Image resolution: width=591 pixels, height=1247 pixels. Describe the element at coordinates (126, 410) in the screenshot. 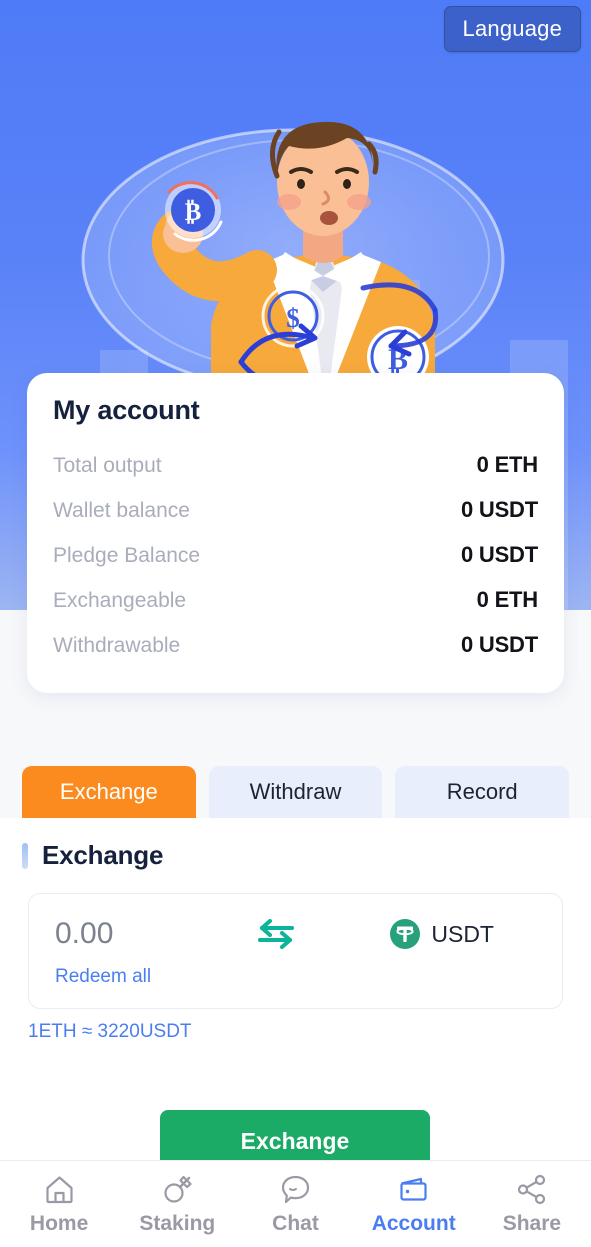

I see `page-title: My account` at that location.